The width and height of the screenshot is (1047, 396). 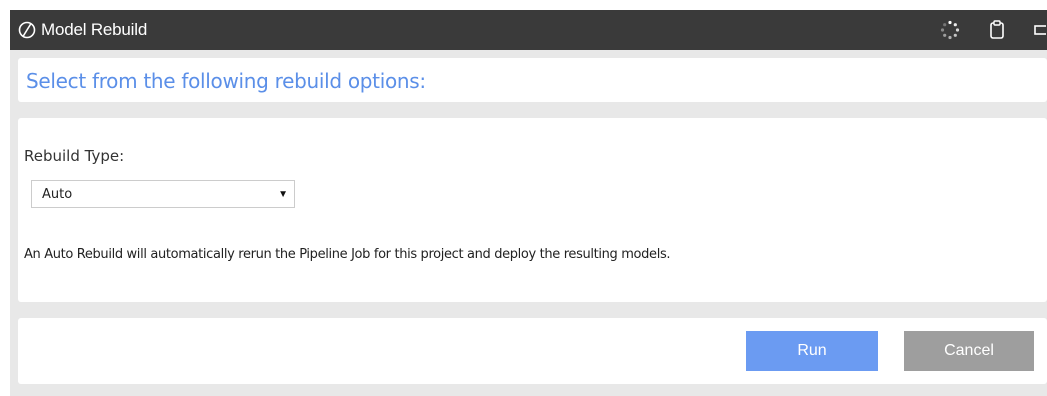 I want to click on window-edge-icon, so click(x=1040, y=30).